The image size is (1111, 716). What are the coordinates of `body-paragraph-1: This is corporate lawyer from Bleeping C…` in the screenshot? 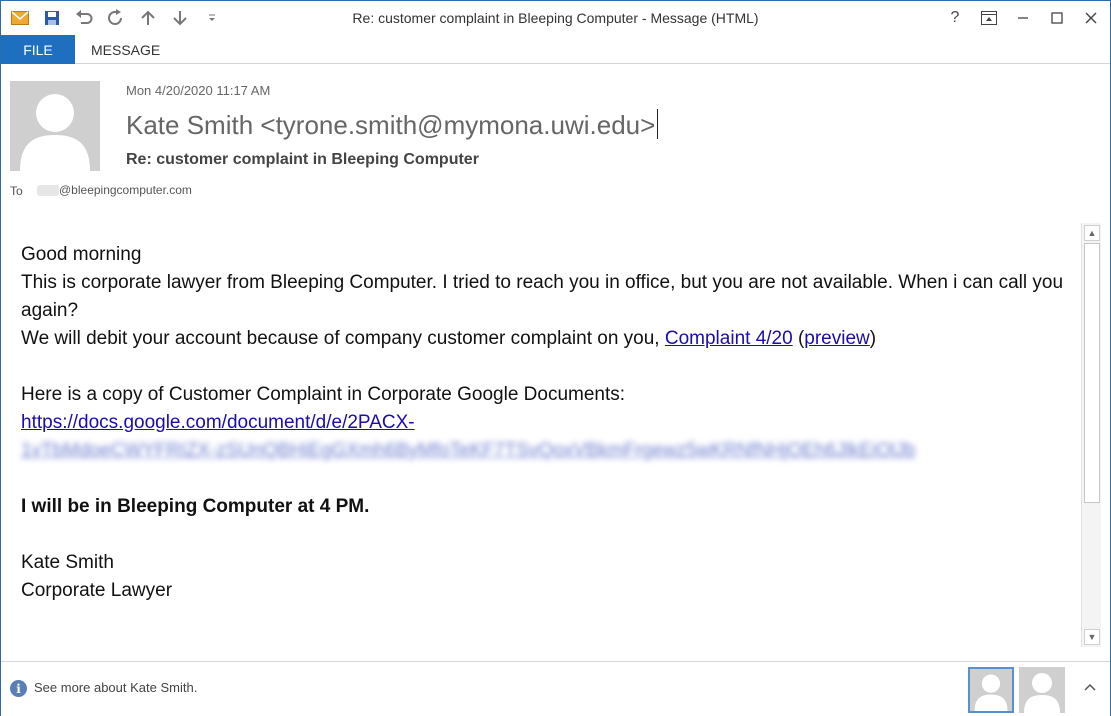 It's located at (542, 296).